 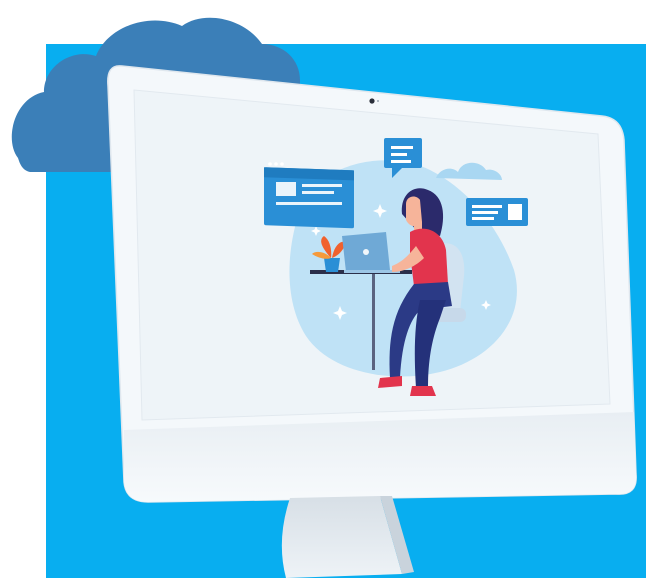 I want to click on browser-window-icon, so click(x=309, y=195).